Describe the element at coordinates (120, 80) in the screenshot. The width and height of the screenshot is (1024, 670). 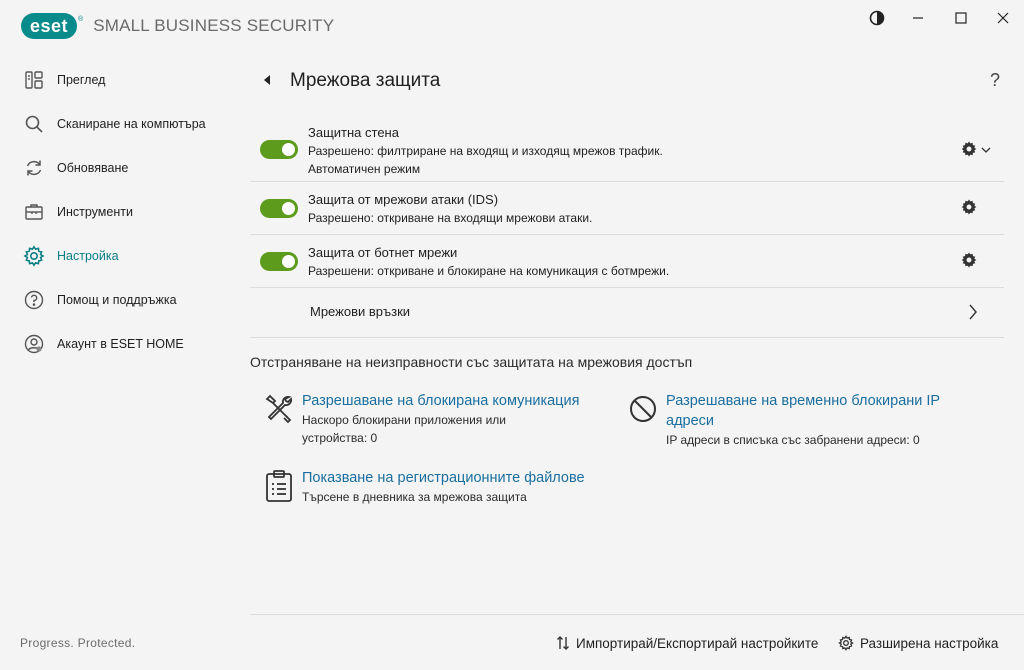
I see `sidebar-item-overview: Преглед` at that location.